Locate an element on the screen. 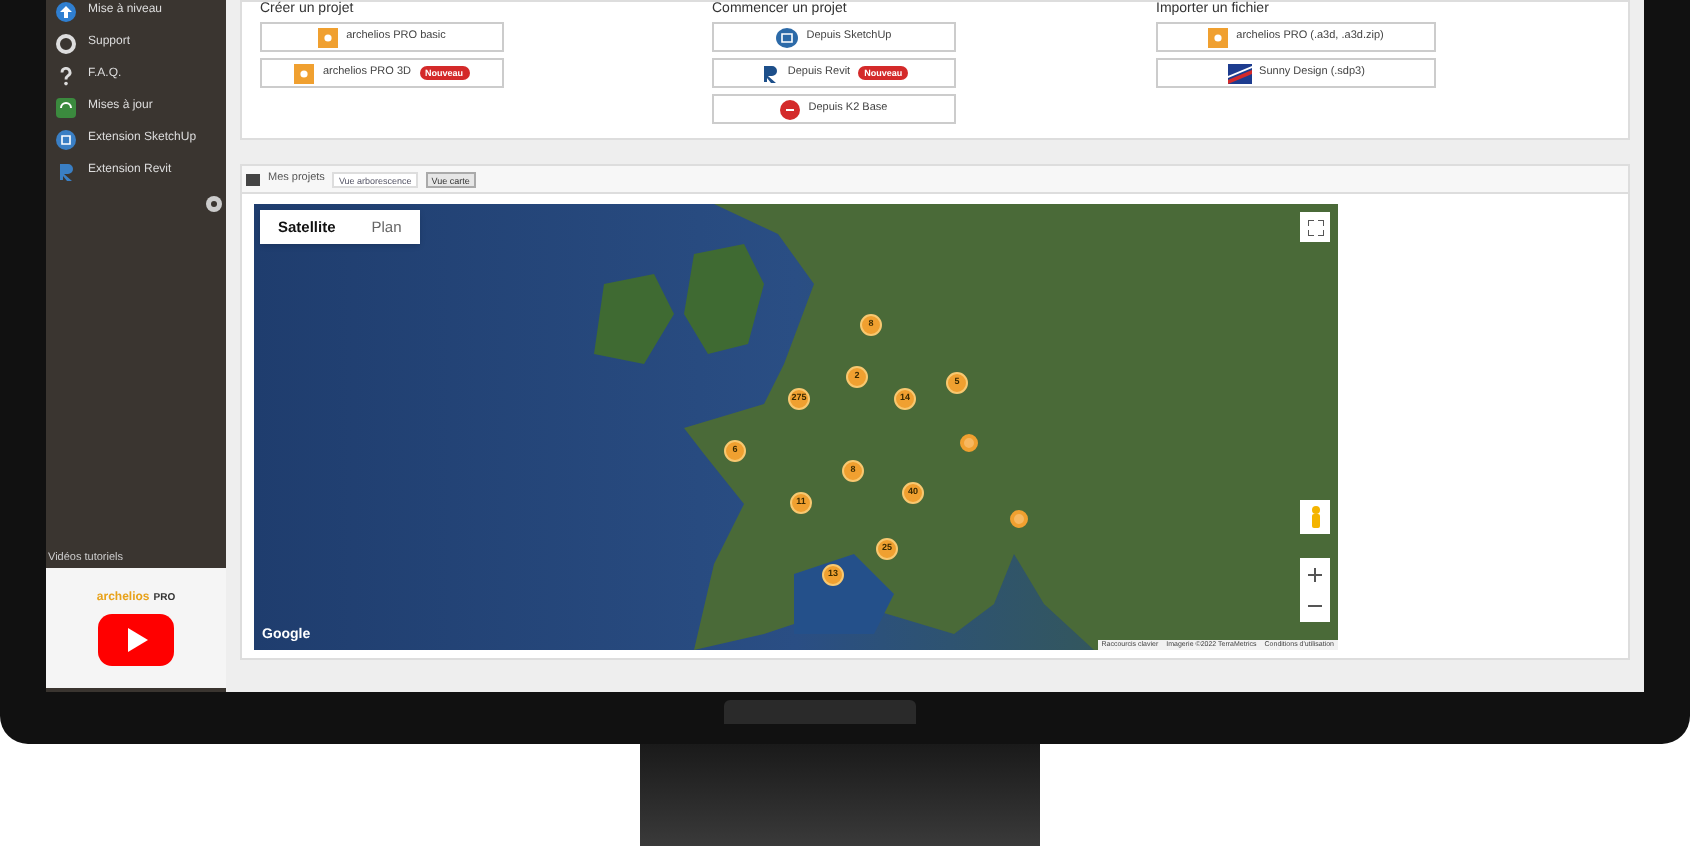 The image size is (1690, 846). fullscreen-button is located at coordinates (1315, 227).